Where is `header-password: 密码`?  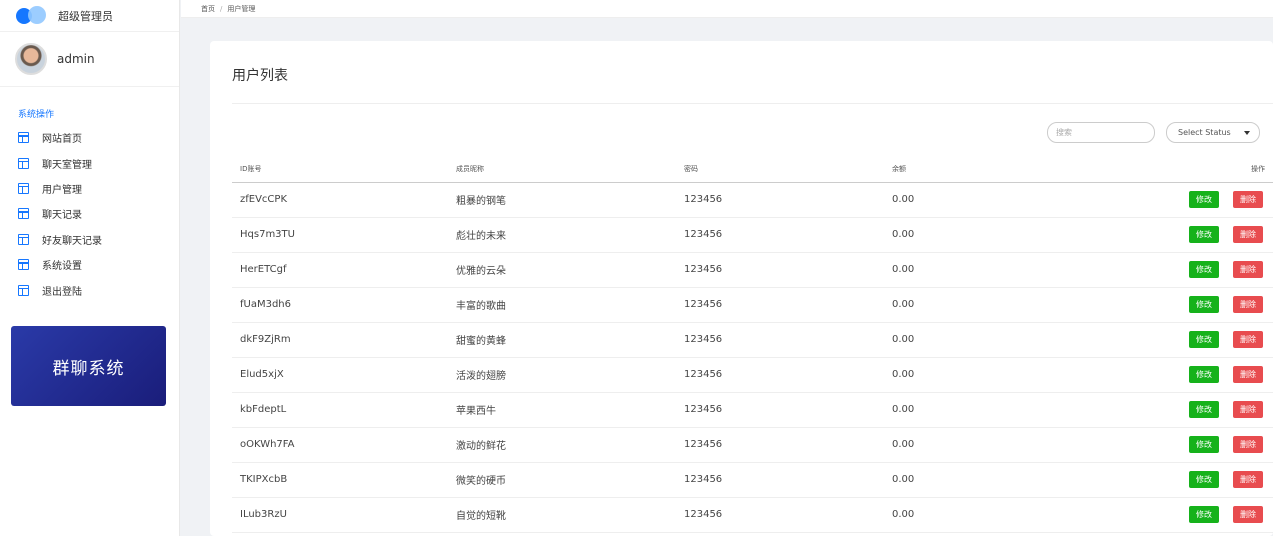
header-password: 密码 is located at coordinates (788, 170).